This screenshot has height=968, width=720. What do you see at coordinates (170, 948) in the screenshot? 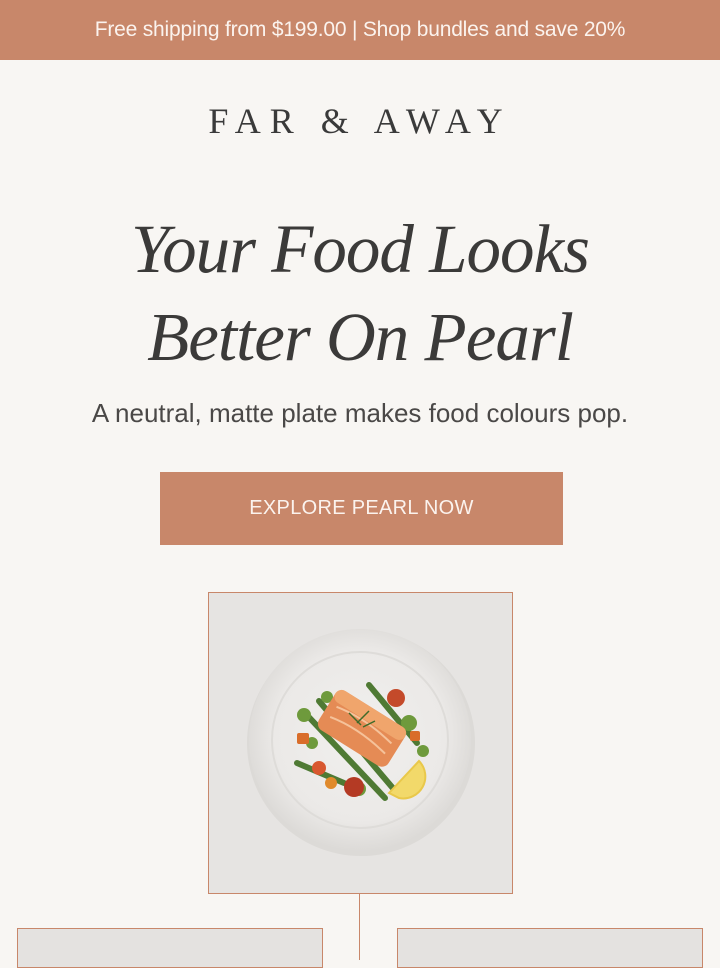
I see `product-thumbnail-left` at bounding box center [170, 948].